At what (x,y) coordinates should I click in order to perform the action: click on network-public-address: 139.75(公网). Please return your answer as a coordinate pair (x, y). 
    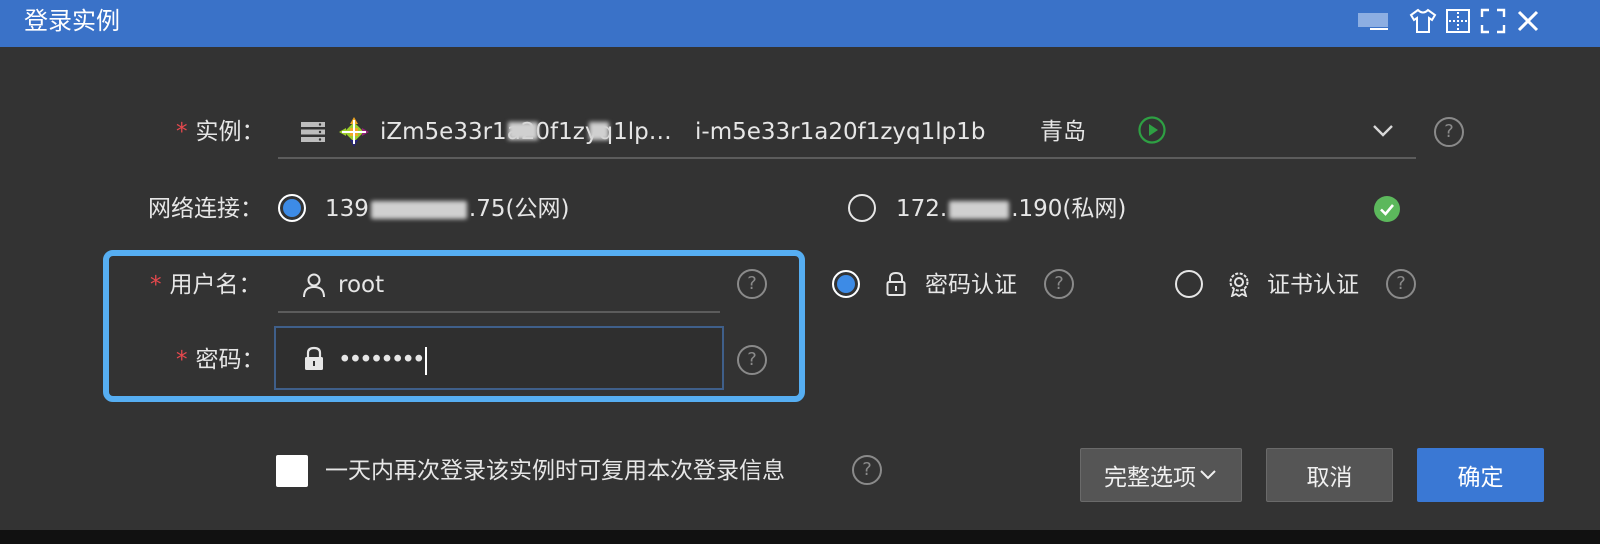
    Looking at the image, I should click on (447, 209).